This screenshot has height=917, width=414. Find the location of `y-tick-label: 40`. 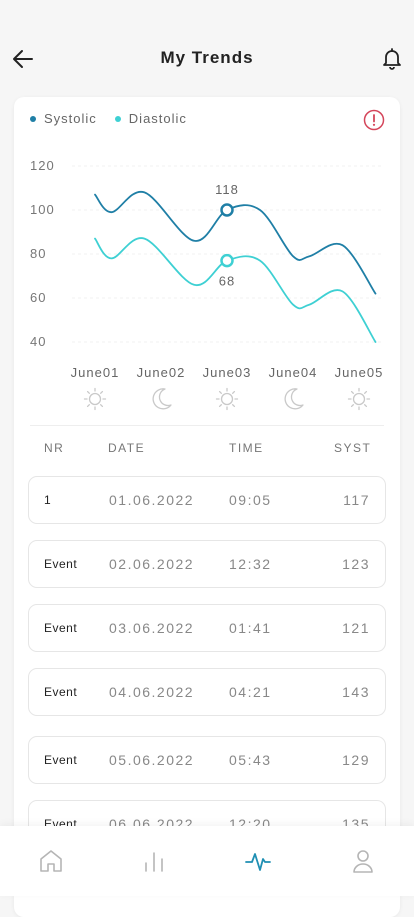

y-tick-label: 40 is located at coordinates (38, 341).